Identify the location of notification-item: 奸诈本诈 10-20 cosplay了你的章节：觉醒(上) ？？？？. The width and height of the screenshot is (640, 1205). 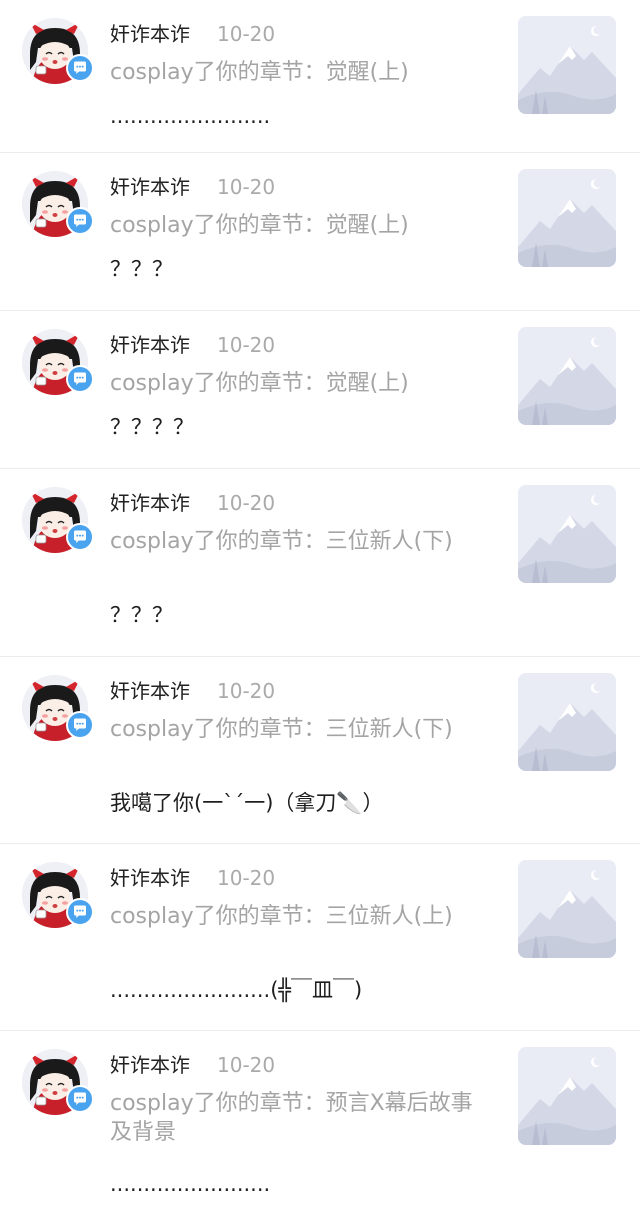
(320, 390).